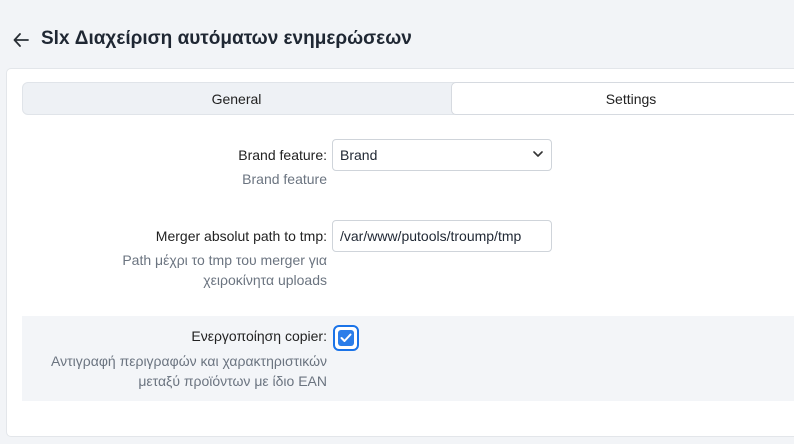 Image resolution: width=794 pixels, height=444 pixels. What do you see at coordinates (622, 98) in the screenshot?
I see `tab-settings: Settings` at bounding box center [622, 98].